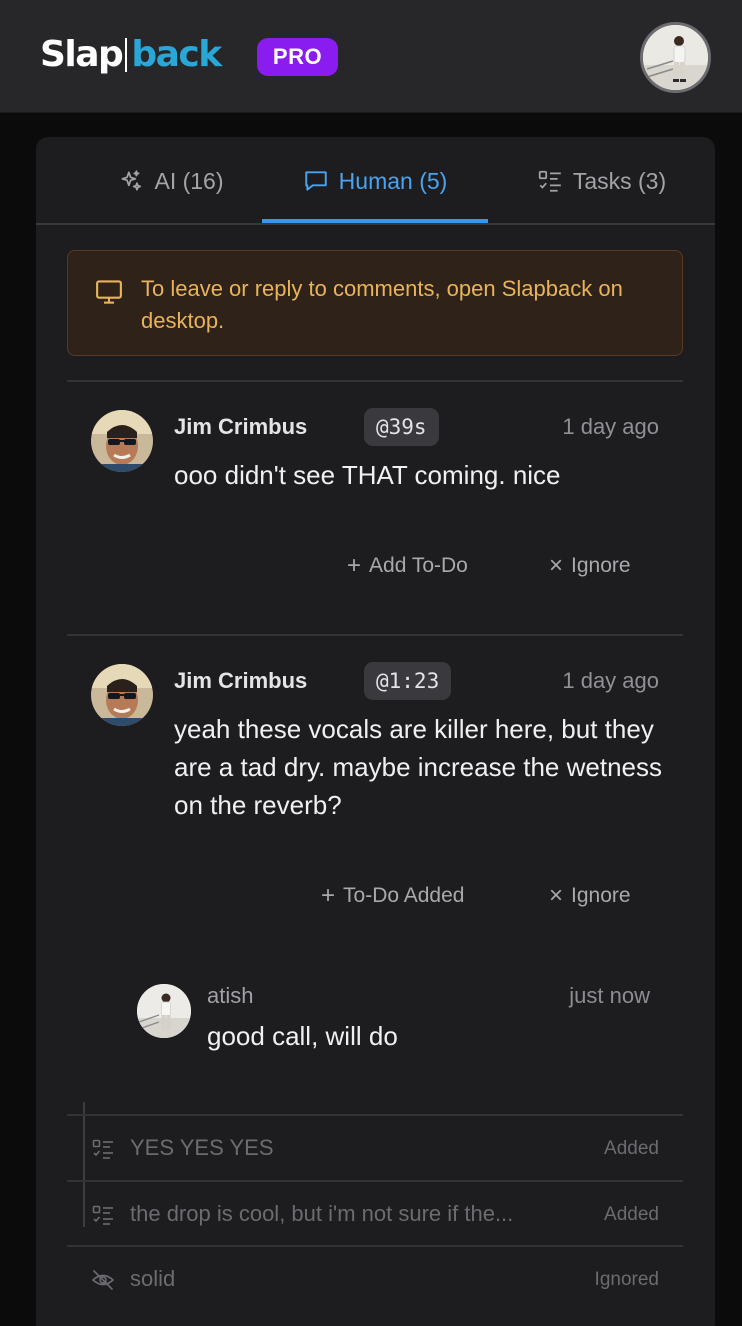 The width and height of the screenshot is (742, 1326). I want to click on collapsed-comment-text: solid, so click(153, 1278).